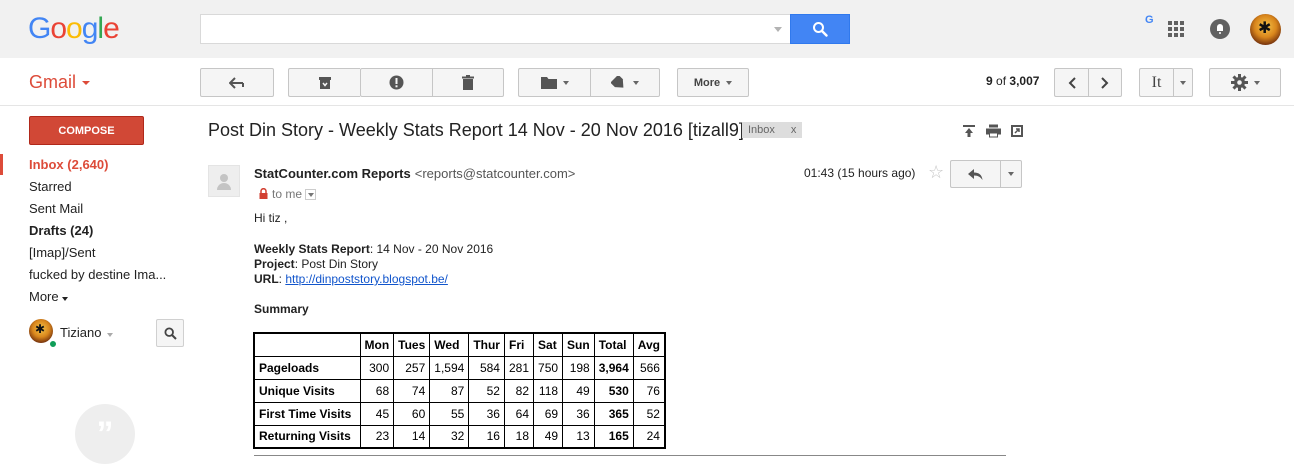  I want to click on remove-label-icon: x, so click(794, 130).